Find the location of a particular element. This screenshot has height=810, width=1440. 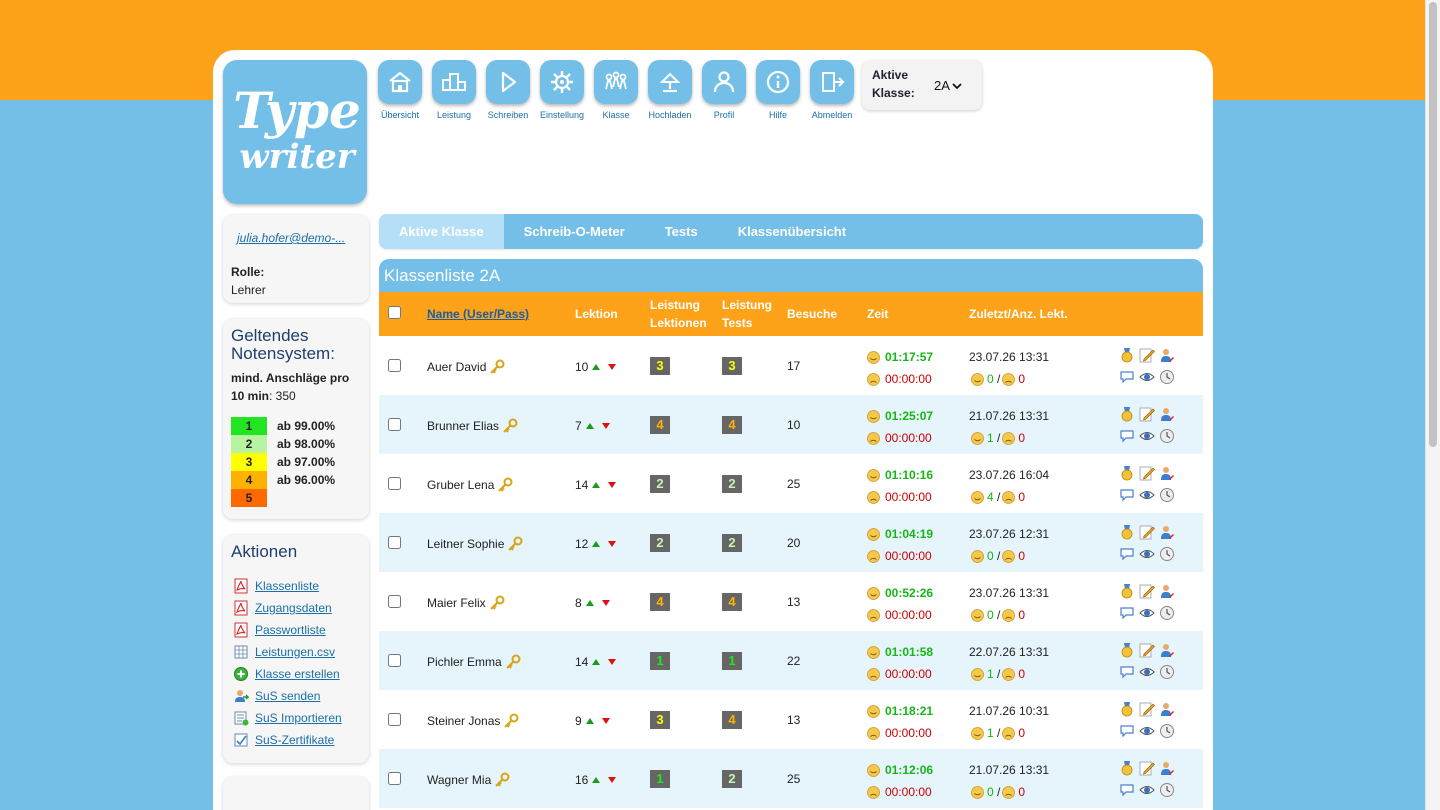

tab-schreib-o-meter: Schreib-O-Meter is located at coordinates (574, 231).